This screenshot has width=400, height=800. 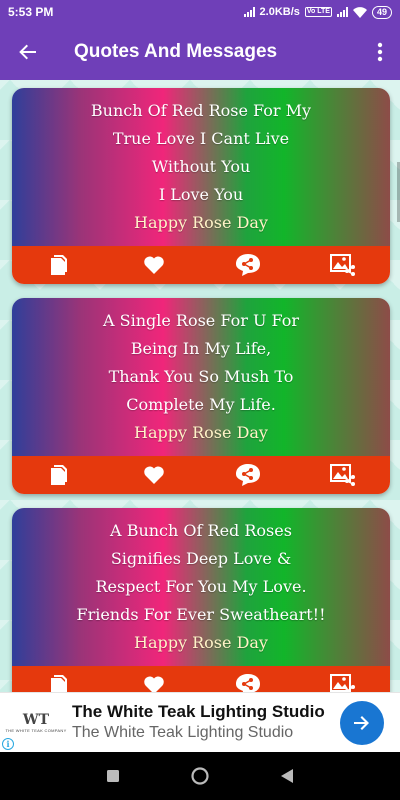 I want to click on status-bar: 5:53 PM 2.0KB/s Vo LTE 49, so click(x=200, y=12).